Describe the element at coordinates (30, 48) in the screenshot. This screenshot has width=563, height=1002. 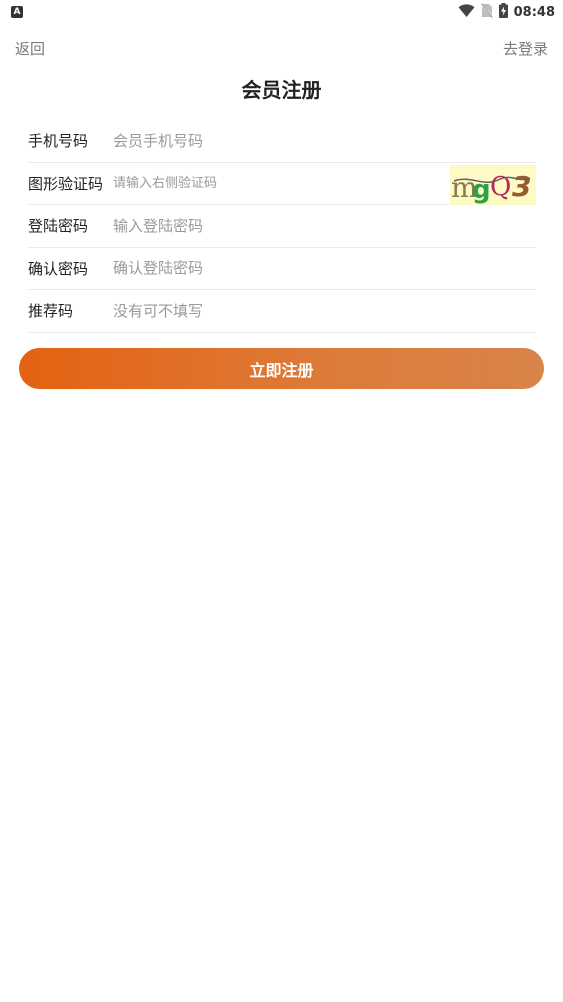
I see `back-link: 返回` at that location.